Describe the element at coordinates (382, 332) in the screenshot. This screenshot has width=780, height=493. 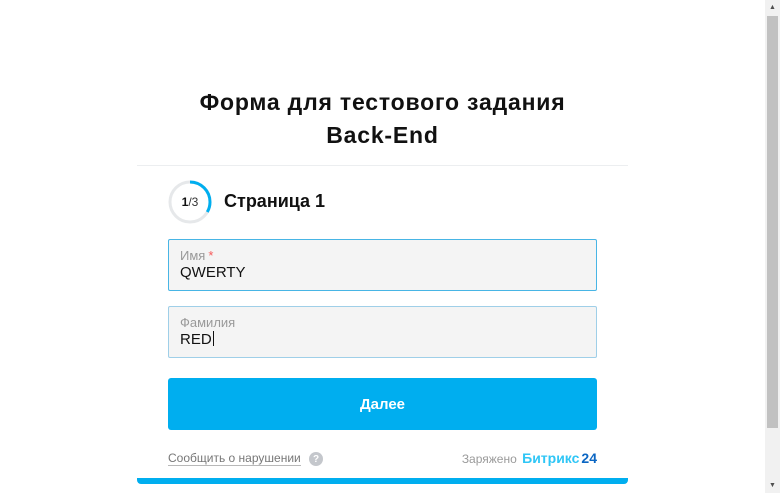
I see `last-name-field: Фамилия RED` at that location.